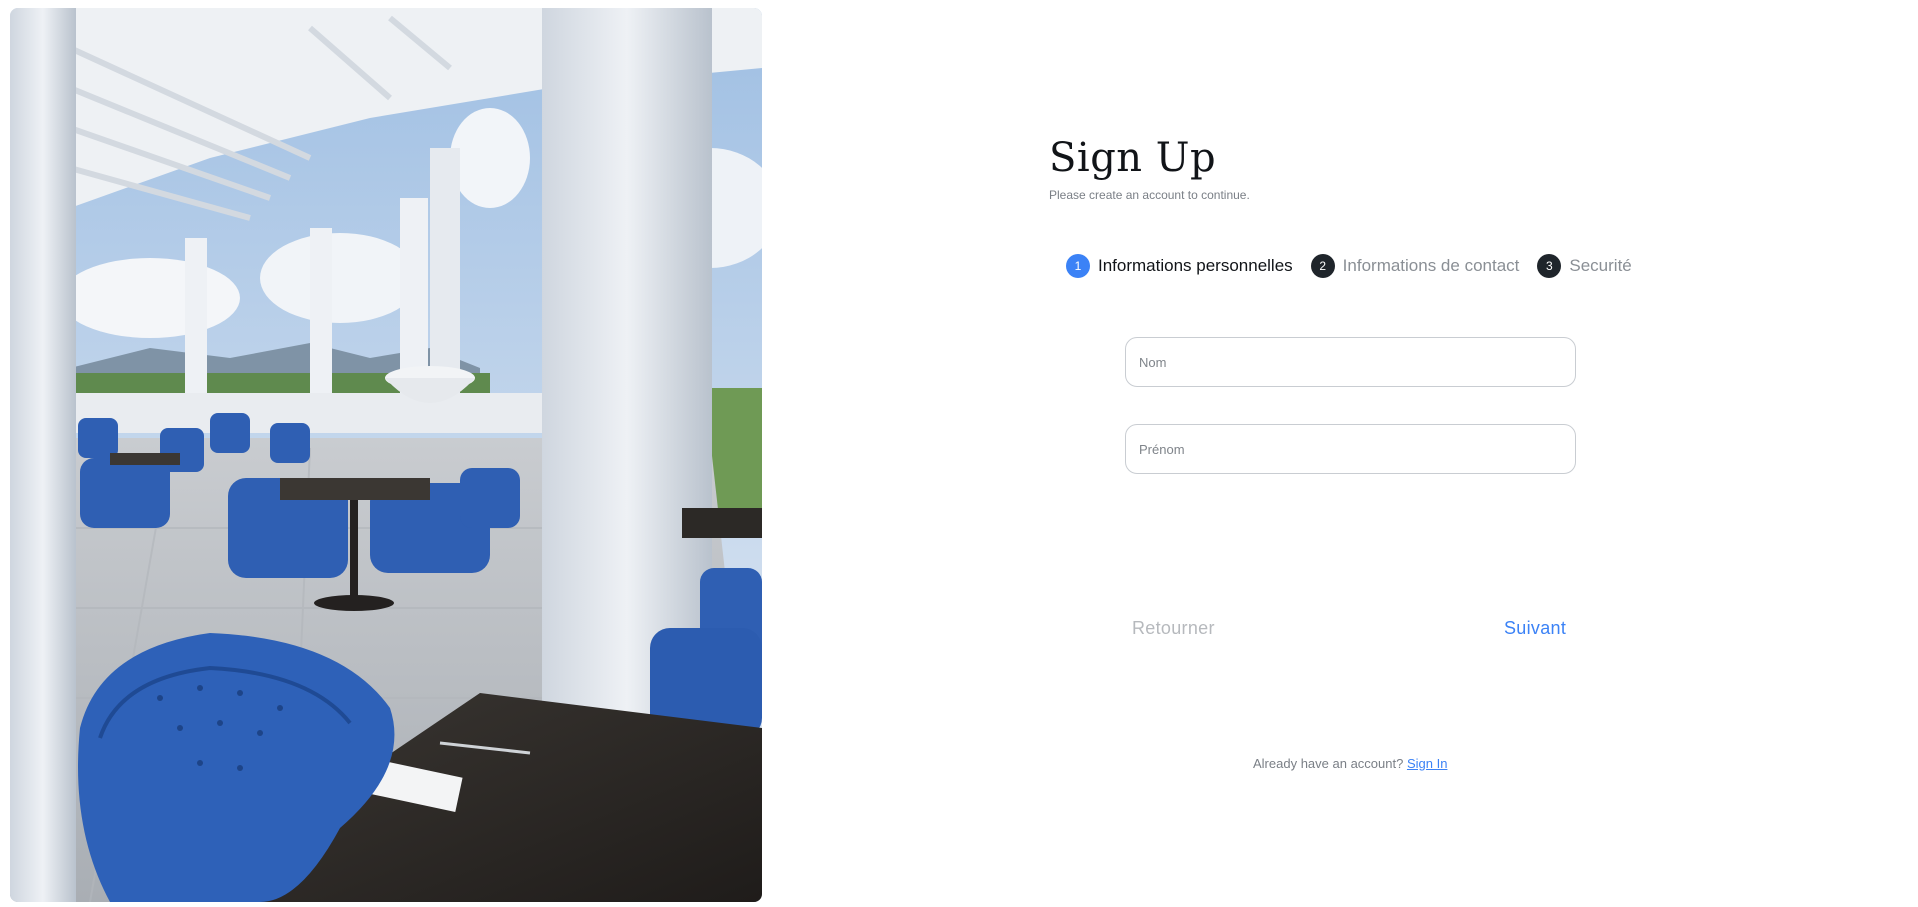 The width and height of the screenshot is (1918, 907). I want to click on nom-input, so click(1350, 362).